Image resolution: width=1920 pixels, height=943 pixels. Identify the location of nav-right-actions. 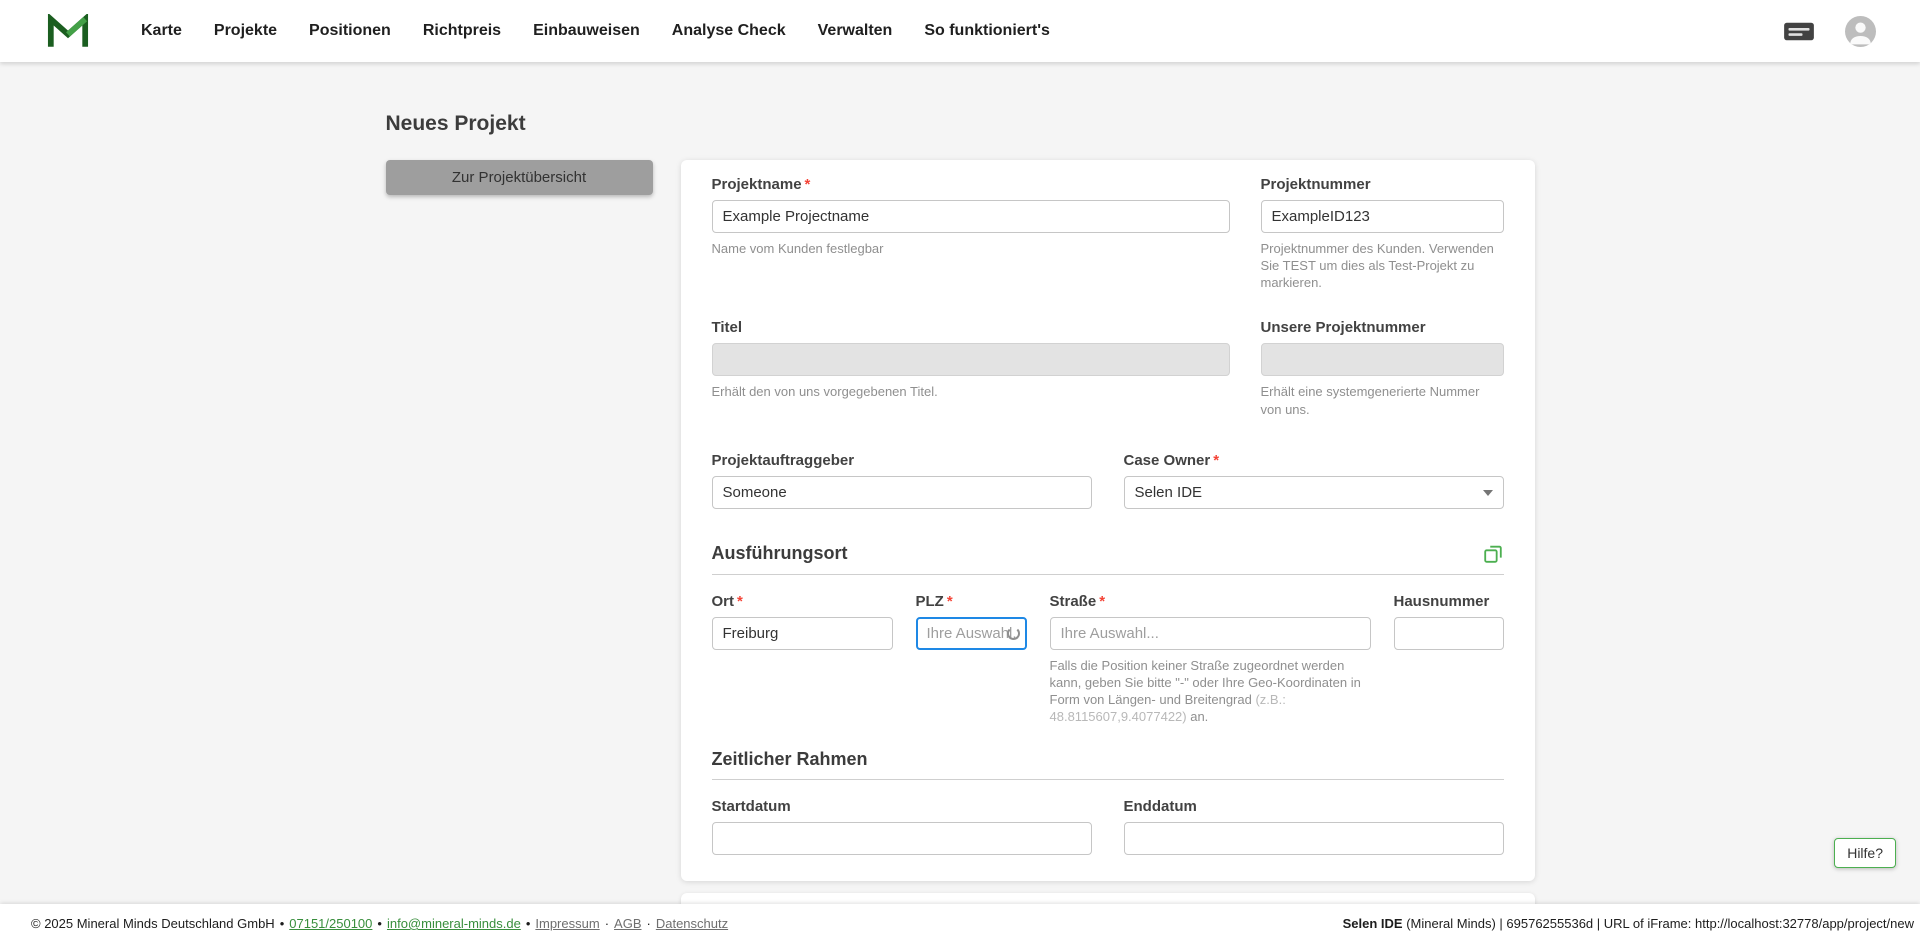
(1829, 31).